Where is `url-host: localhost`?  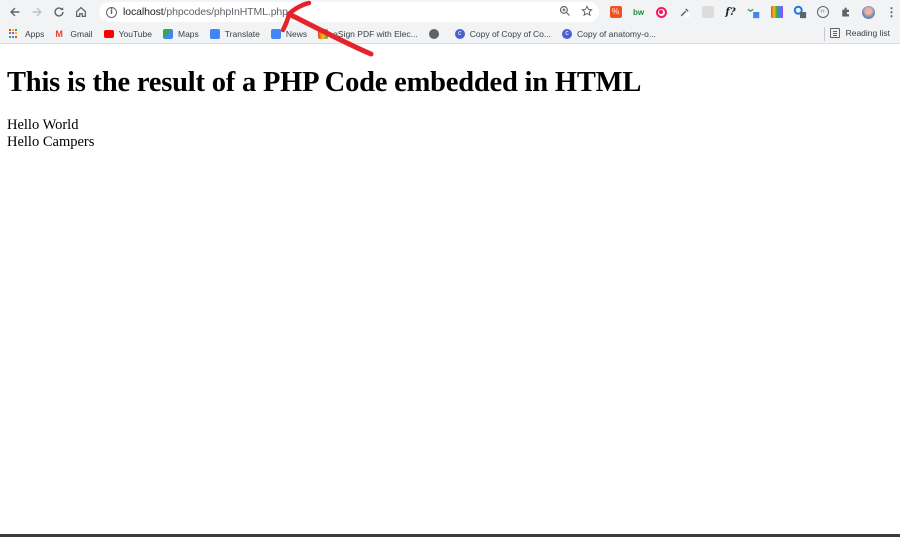
url-host: localhost is located at coordinates (143, 12).